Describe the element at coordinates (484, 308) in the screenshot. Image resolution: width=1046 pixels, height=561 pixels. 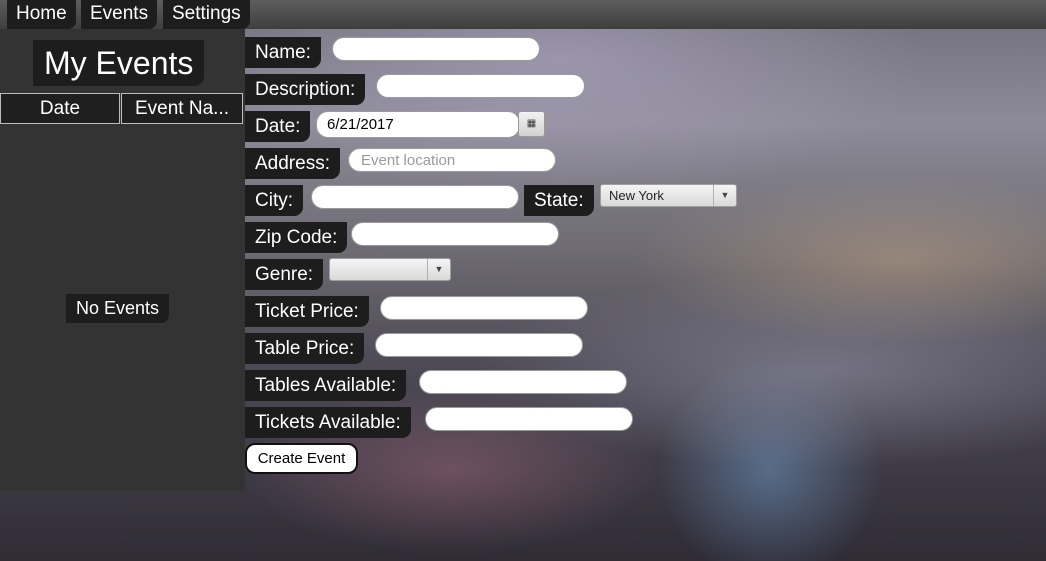
I see `ticket-price-input` at that location.